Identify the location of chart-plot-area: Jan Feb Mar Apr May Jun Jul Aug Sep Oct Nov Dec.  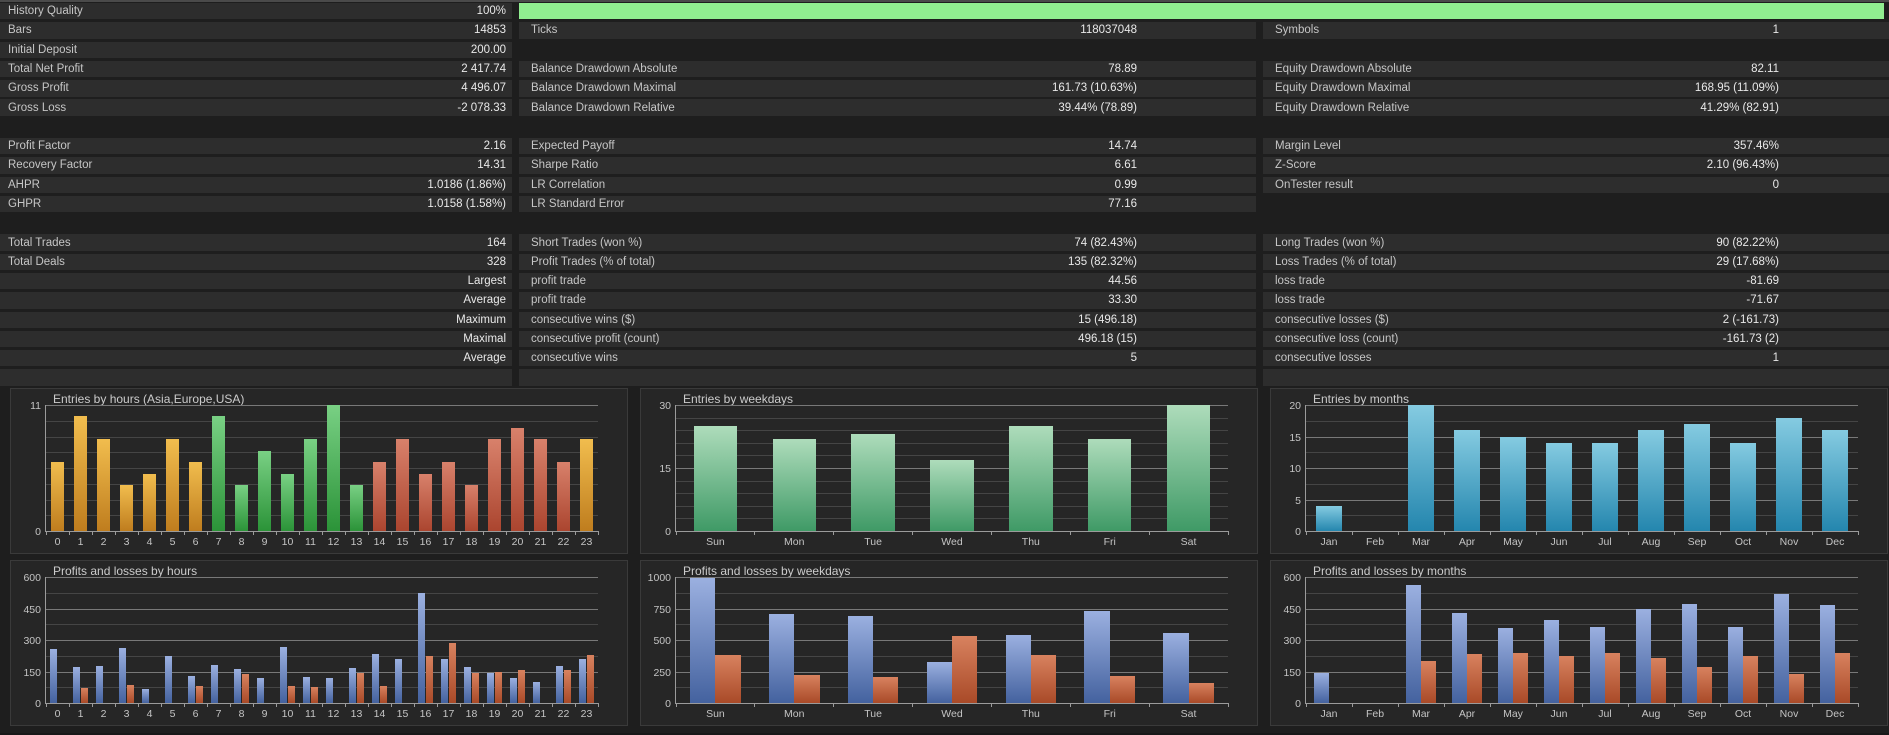
(1582, 648).